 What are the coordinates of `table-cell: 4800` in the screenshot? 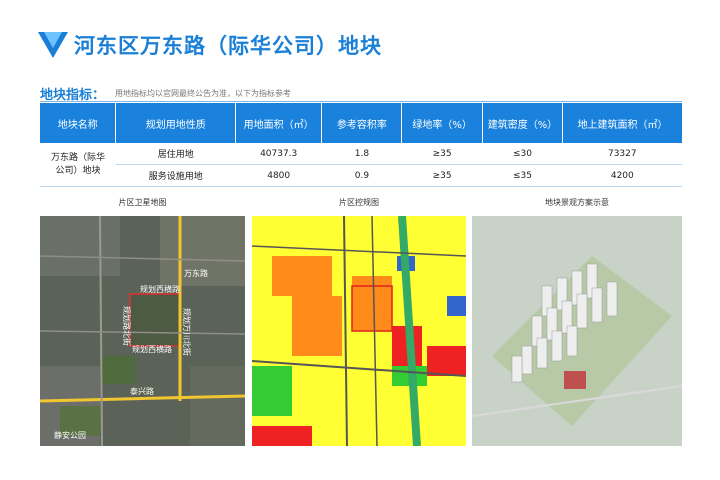 It's located at (278, 175).